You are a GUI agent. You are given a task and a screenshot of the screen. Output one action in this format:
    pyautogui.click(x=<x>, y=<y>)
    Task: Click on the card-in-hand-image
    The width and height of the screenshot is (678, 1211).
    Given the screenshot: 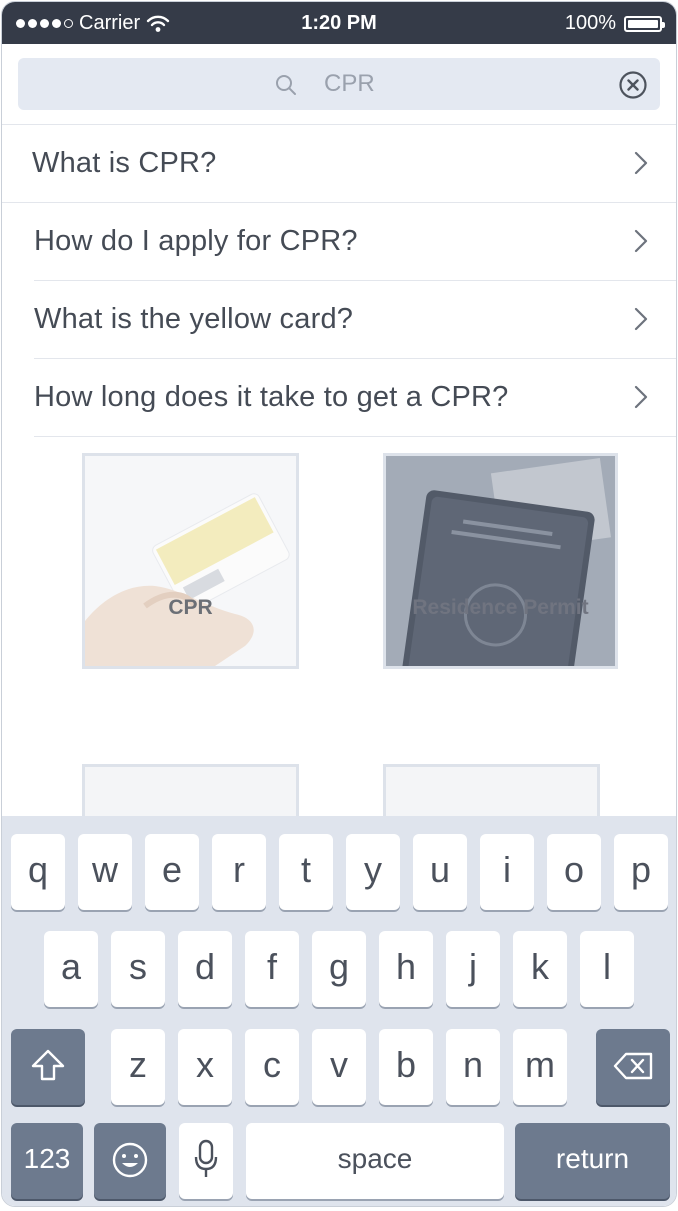 What is the action you would take?
    pyautogui.click(x=190, y=561)
    